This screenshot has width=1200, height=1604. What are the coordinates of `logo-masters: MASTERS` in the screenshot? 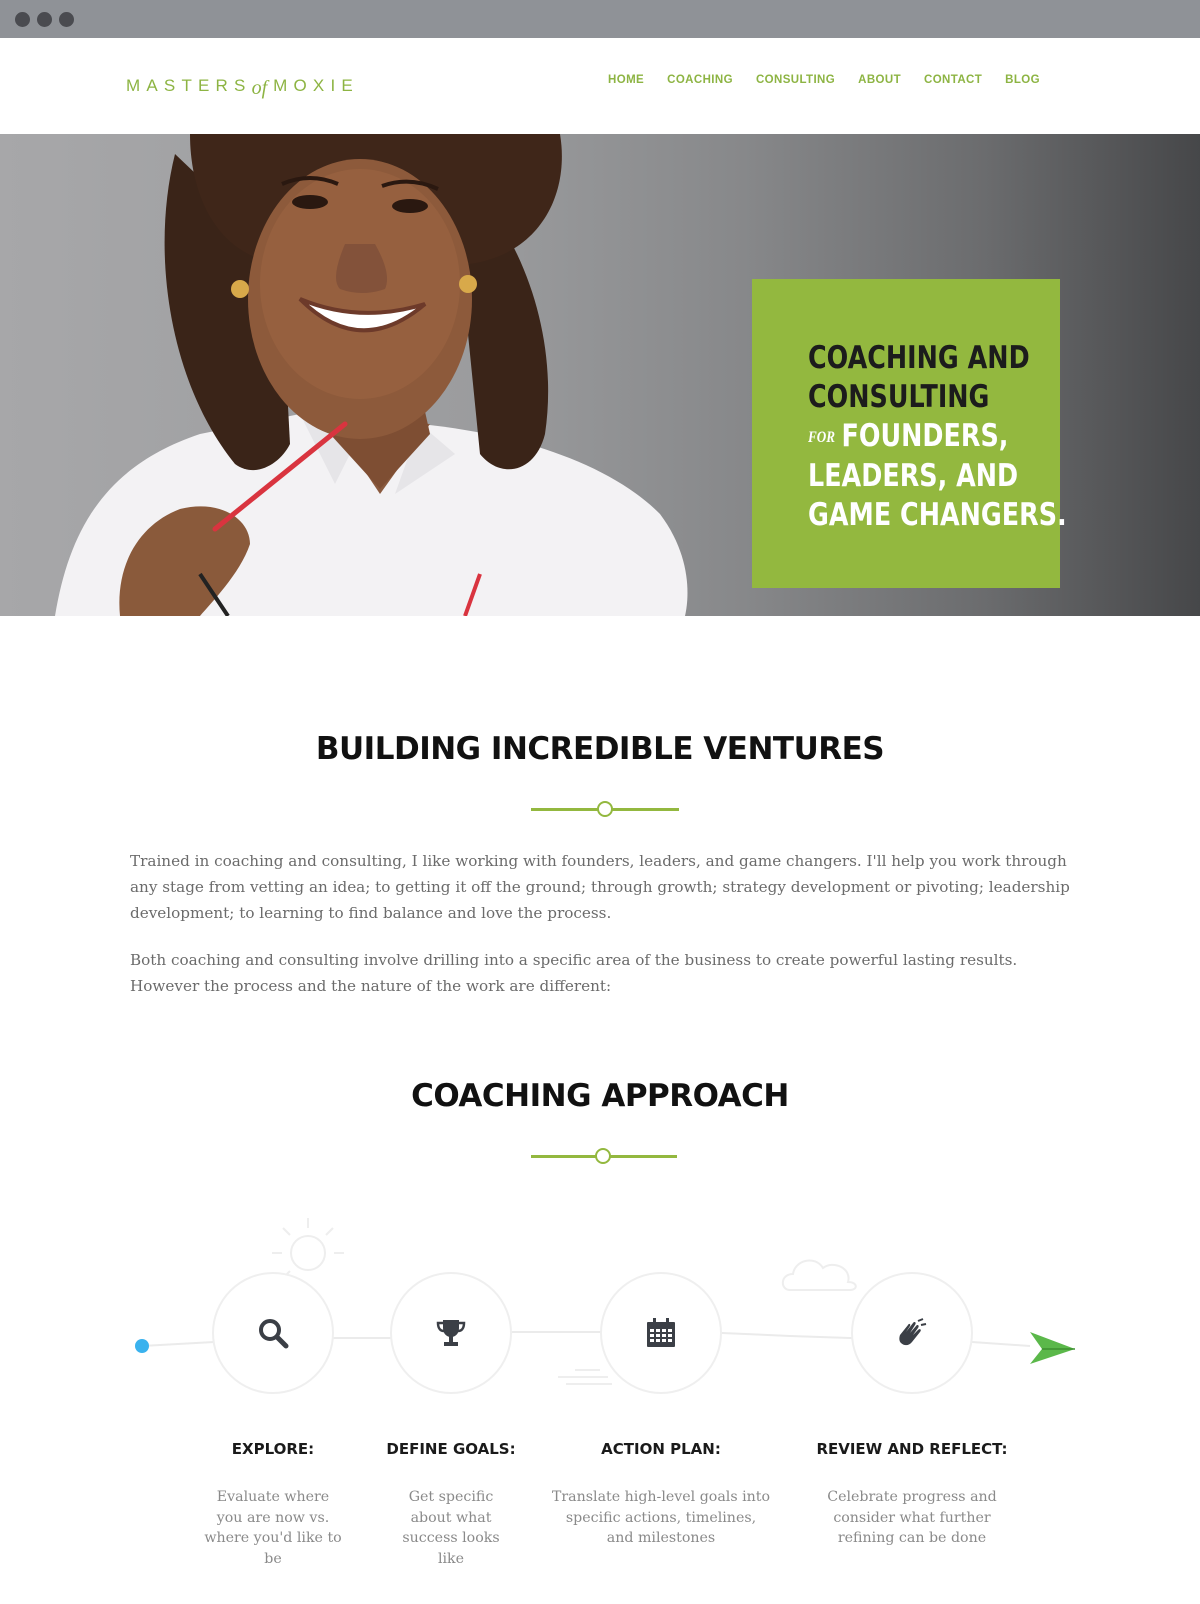 It's located at (189, 85).